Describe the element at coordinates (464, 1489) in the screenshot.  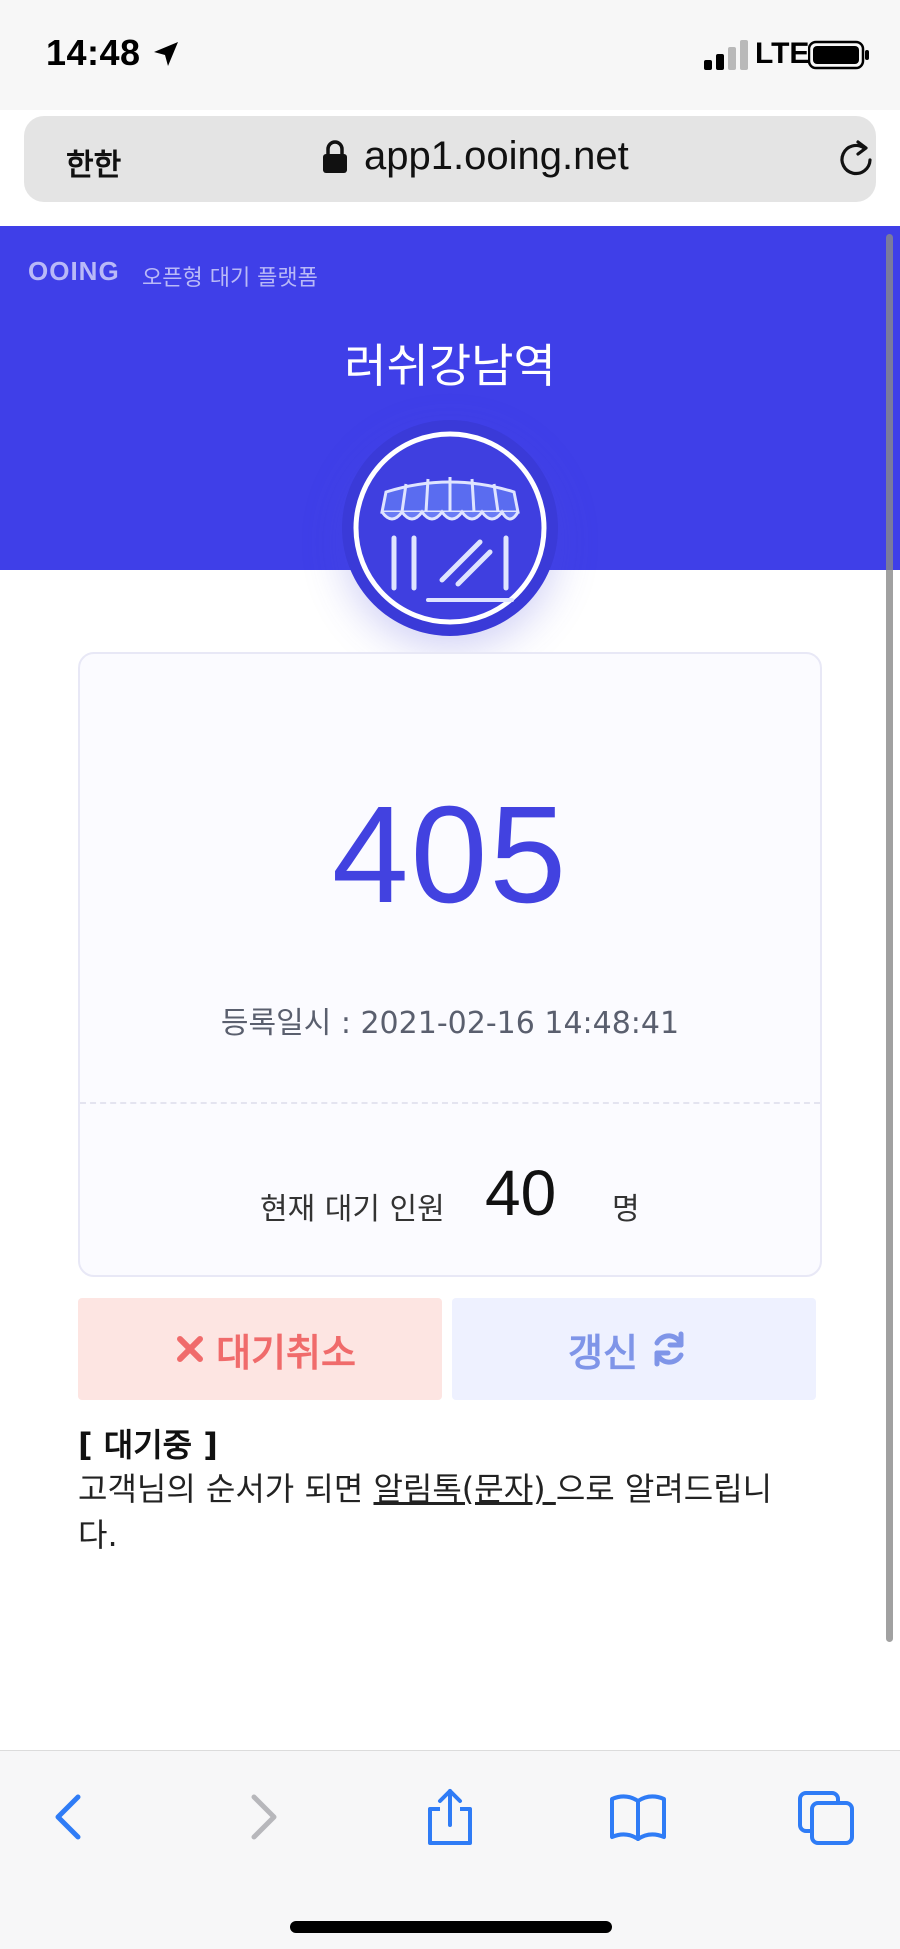
I see `alimtalk-link: 알림톡(문자)` at that location.